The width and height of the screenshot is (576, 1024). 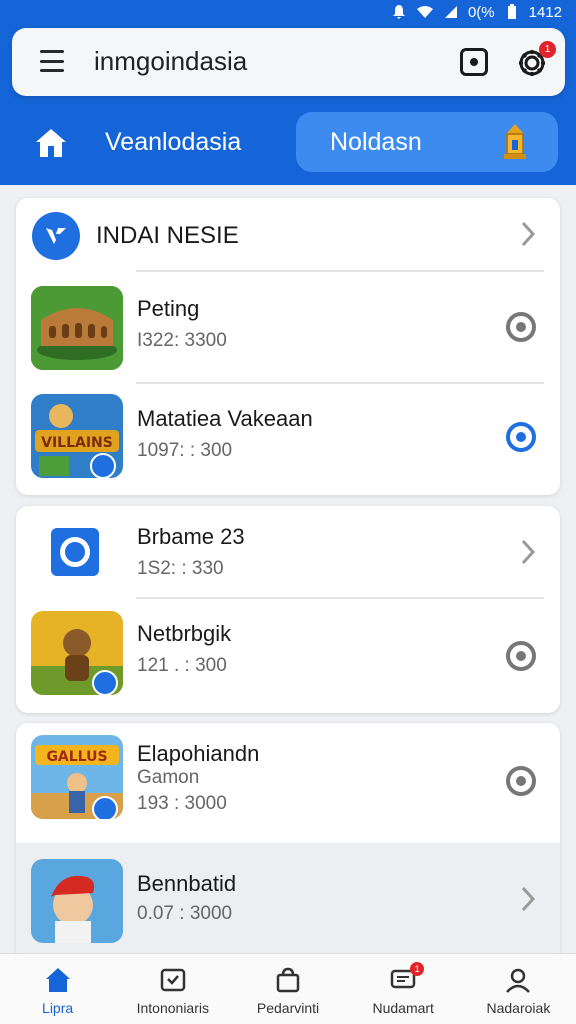 What do you see at coordinates (451, 12) in the screenshot?
I see `signal-icon` at bounding box center [451, 12].